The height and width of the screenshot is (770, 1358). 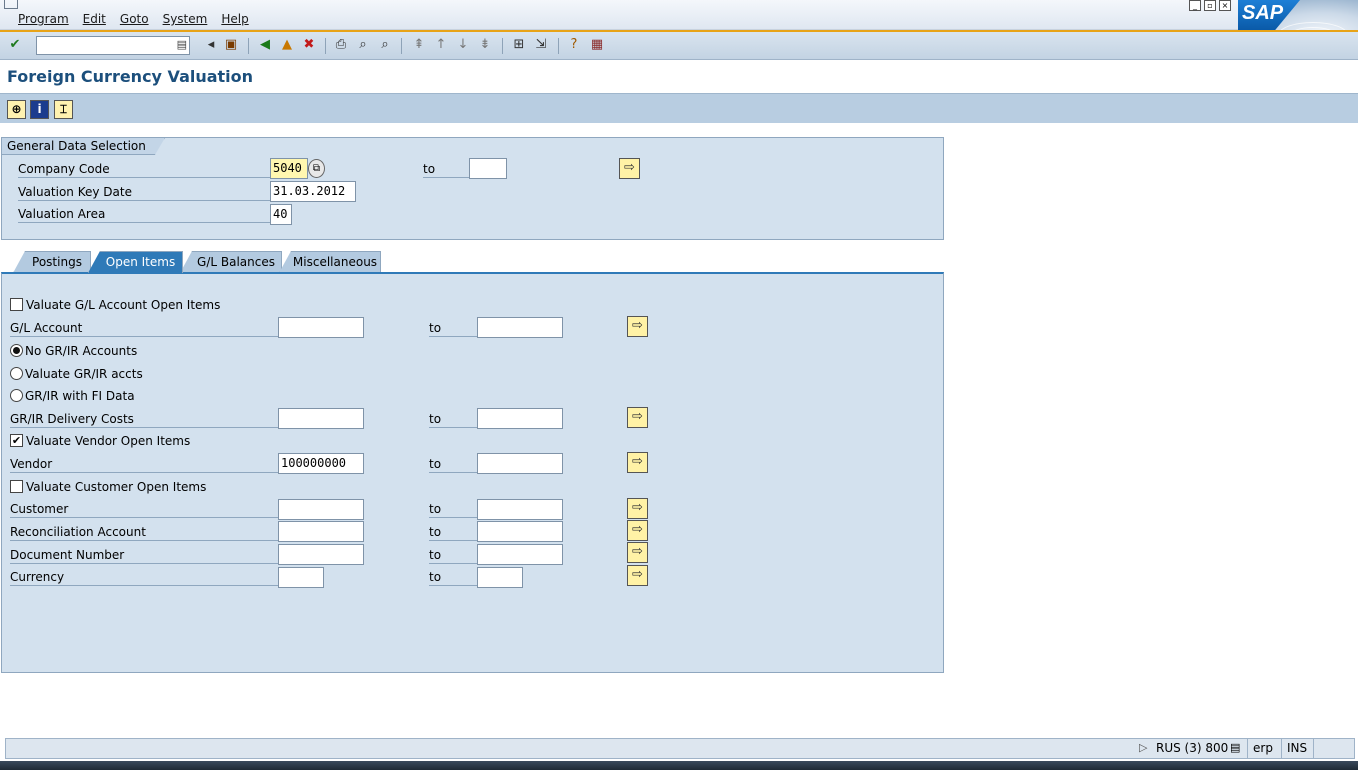 I want to click on restore-icon: ▫, so click(x=1210, y=5).